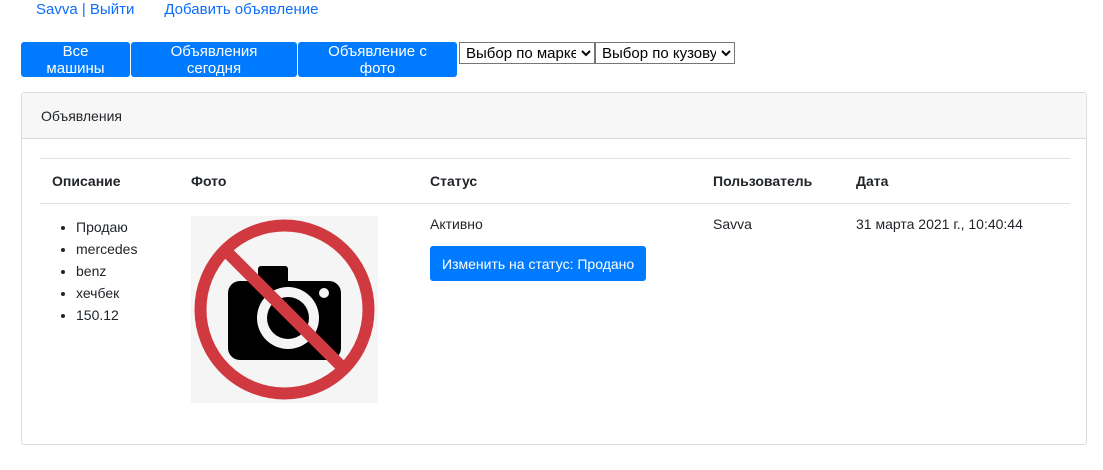  Describe the element at coordinates (298, 181) in the screenshot. I see `column-photo: Фото` at that location.